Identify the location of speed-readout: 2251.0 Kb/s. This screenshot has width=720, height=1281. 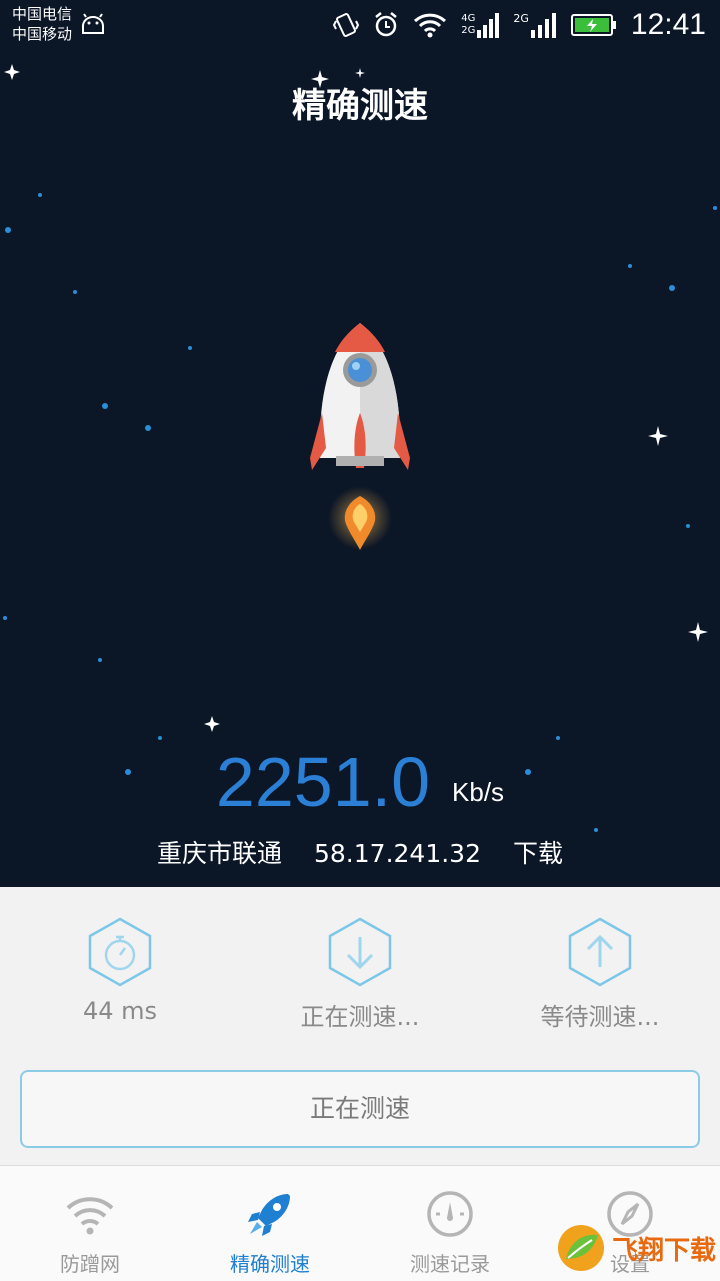
(360, 782).